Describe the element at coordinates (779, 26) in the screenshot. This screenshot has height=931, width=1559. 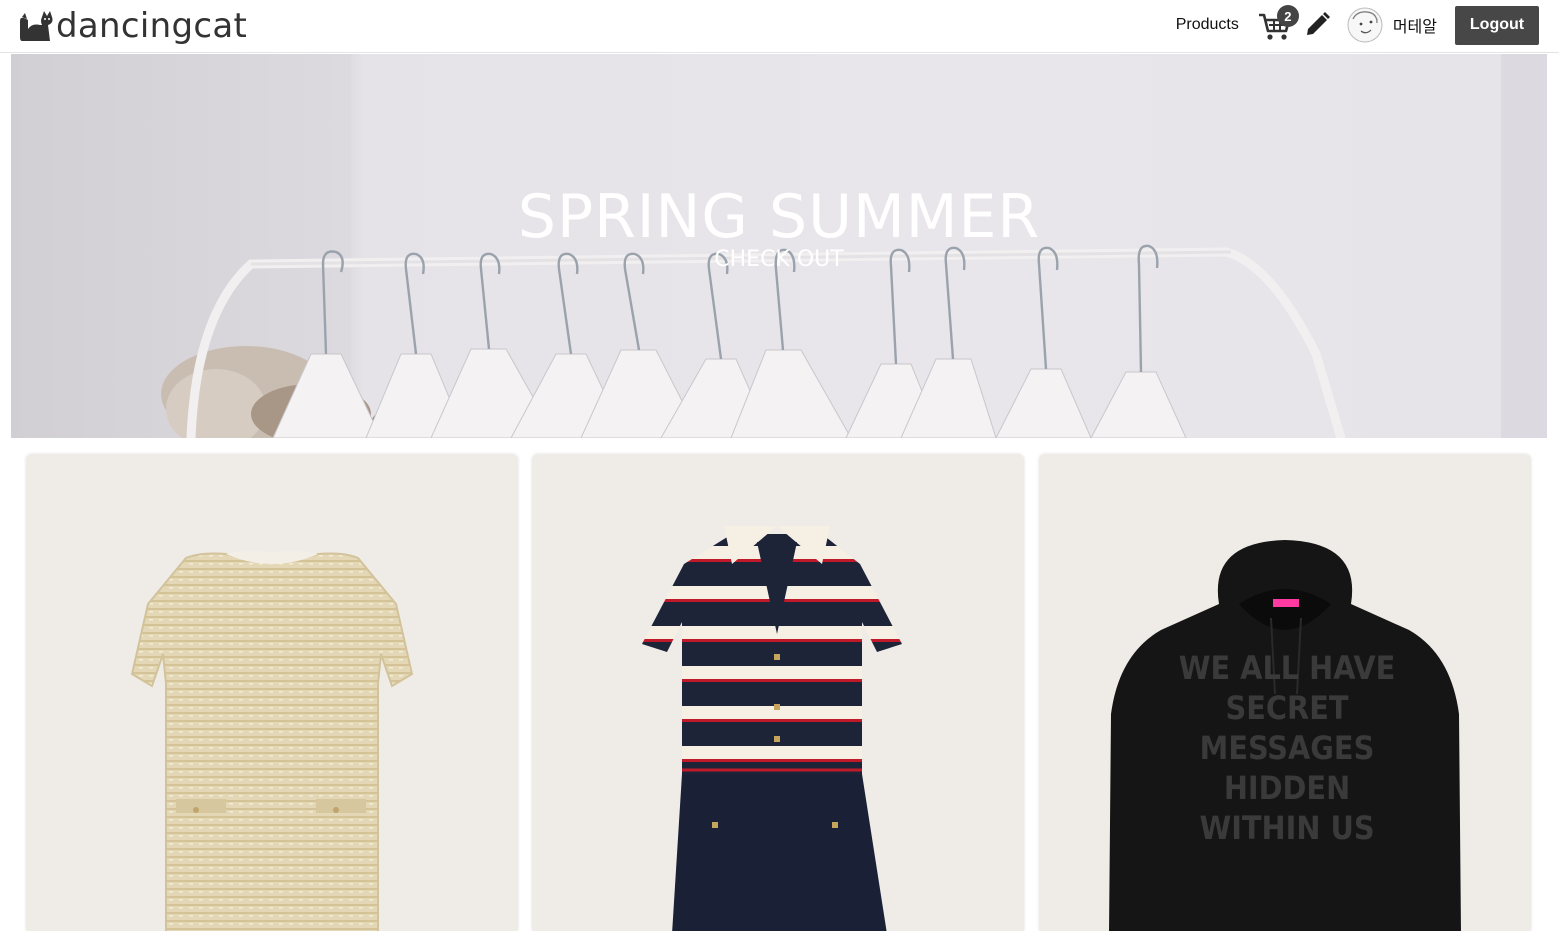
I see `site-header: dancingcat Products 2 머테알 Logout` at that location.